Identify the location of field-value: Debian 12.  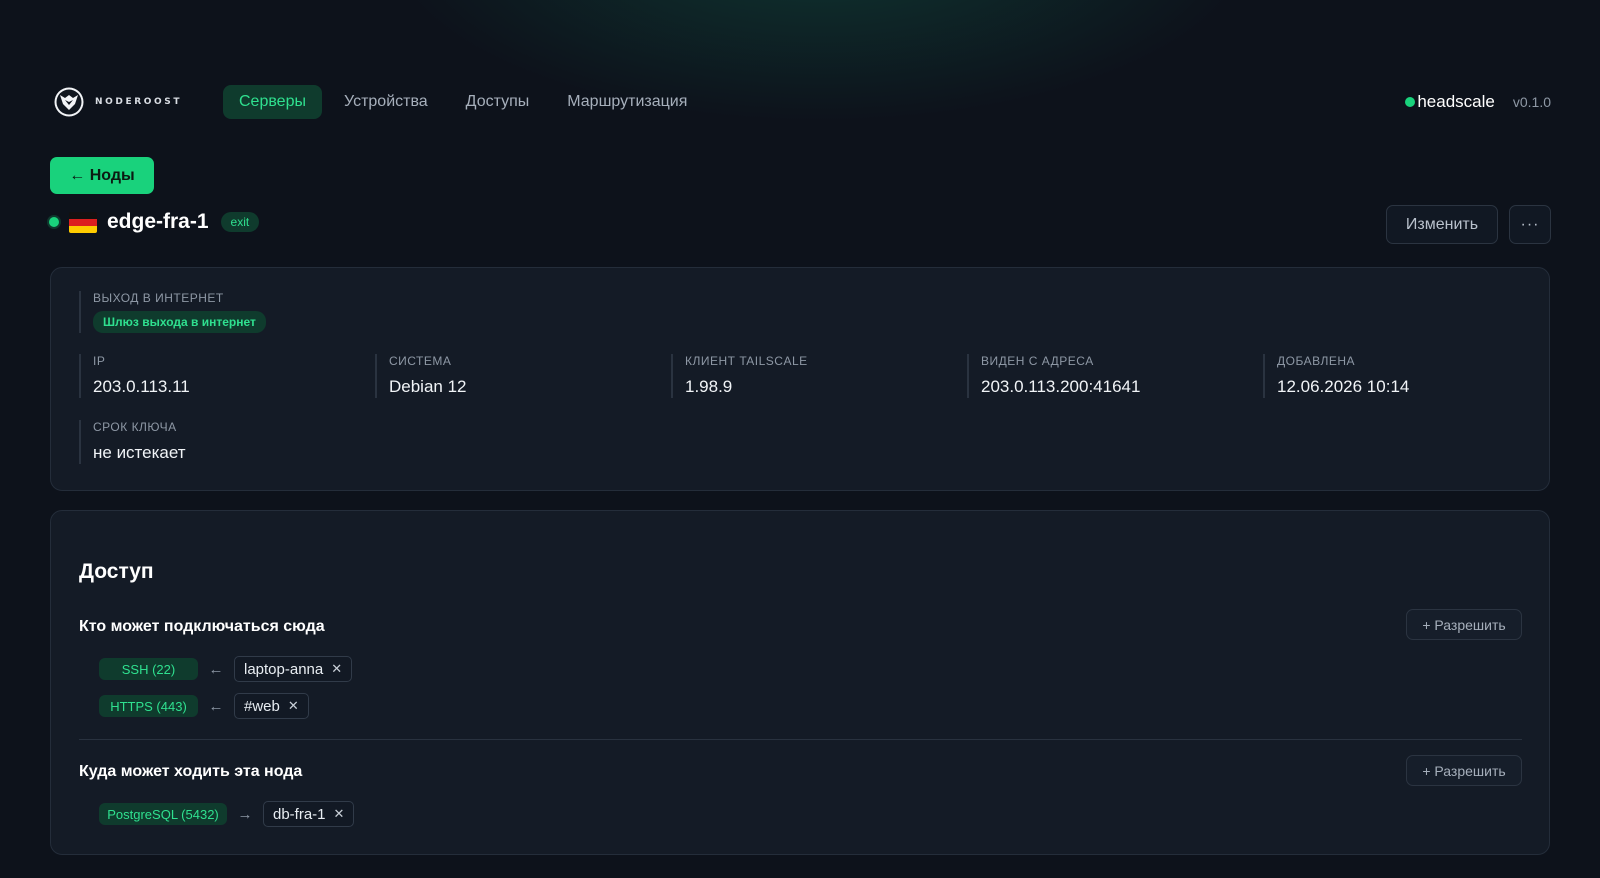
(428, 386).